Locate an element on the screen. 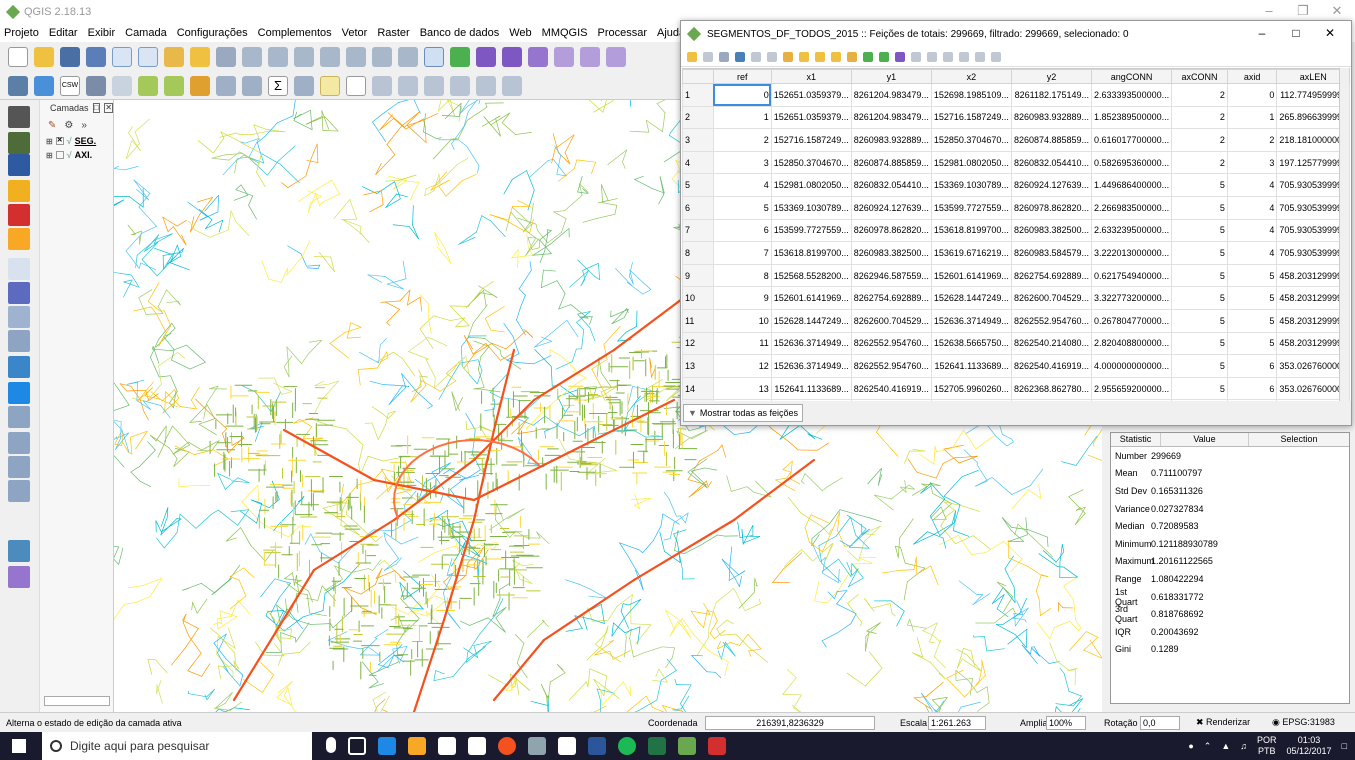  row-number-cell: 9 is located at coordinates (698, 275).